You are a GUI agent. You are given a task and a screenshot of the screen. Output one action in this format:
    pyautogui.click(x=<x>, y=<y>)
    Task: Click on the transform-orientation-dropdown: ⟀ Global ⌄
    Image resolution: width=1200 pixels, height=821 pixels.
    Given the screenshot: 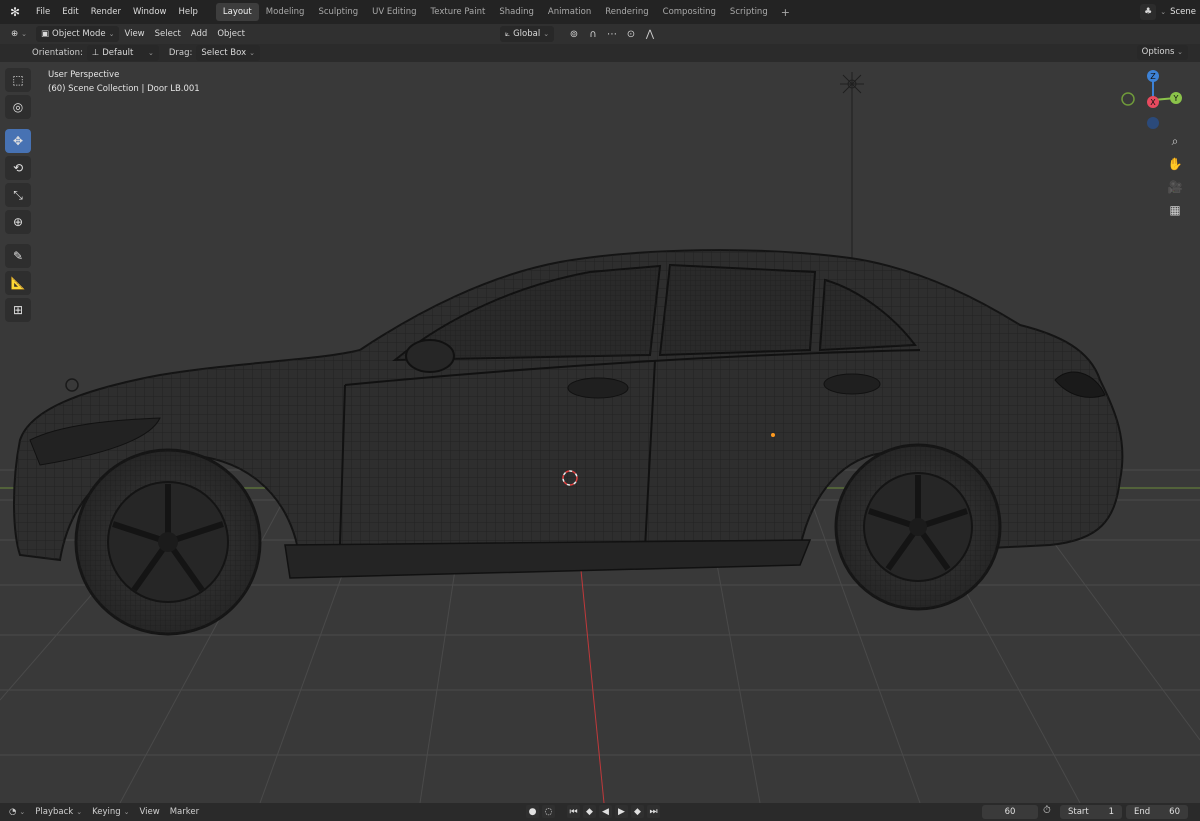 What is the action you would take?
    pyautogui.click(x=527, y=34)
    